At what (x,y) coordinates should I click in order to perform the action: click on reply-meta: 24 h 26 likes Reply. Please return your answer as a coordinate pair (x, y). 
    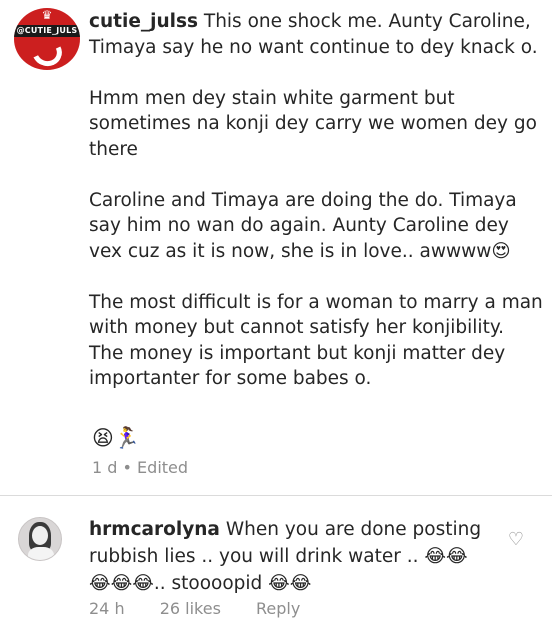
    Looking at the image, I should click on (209, 609).